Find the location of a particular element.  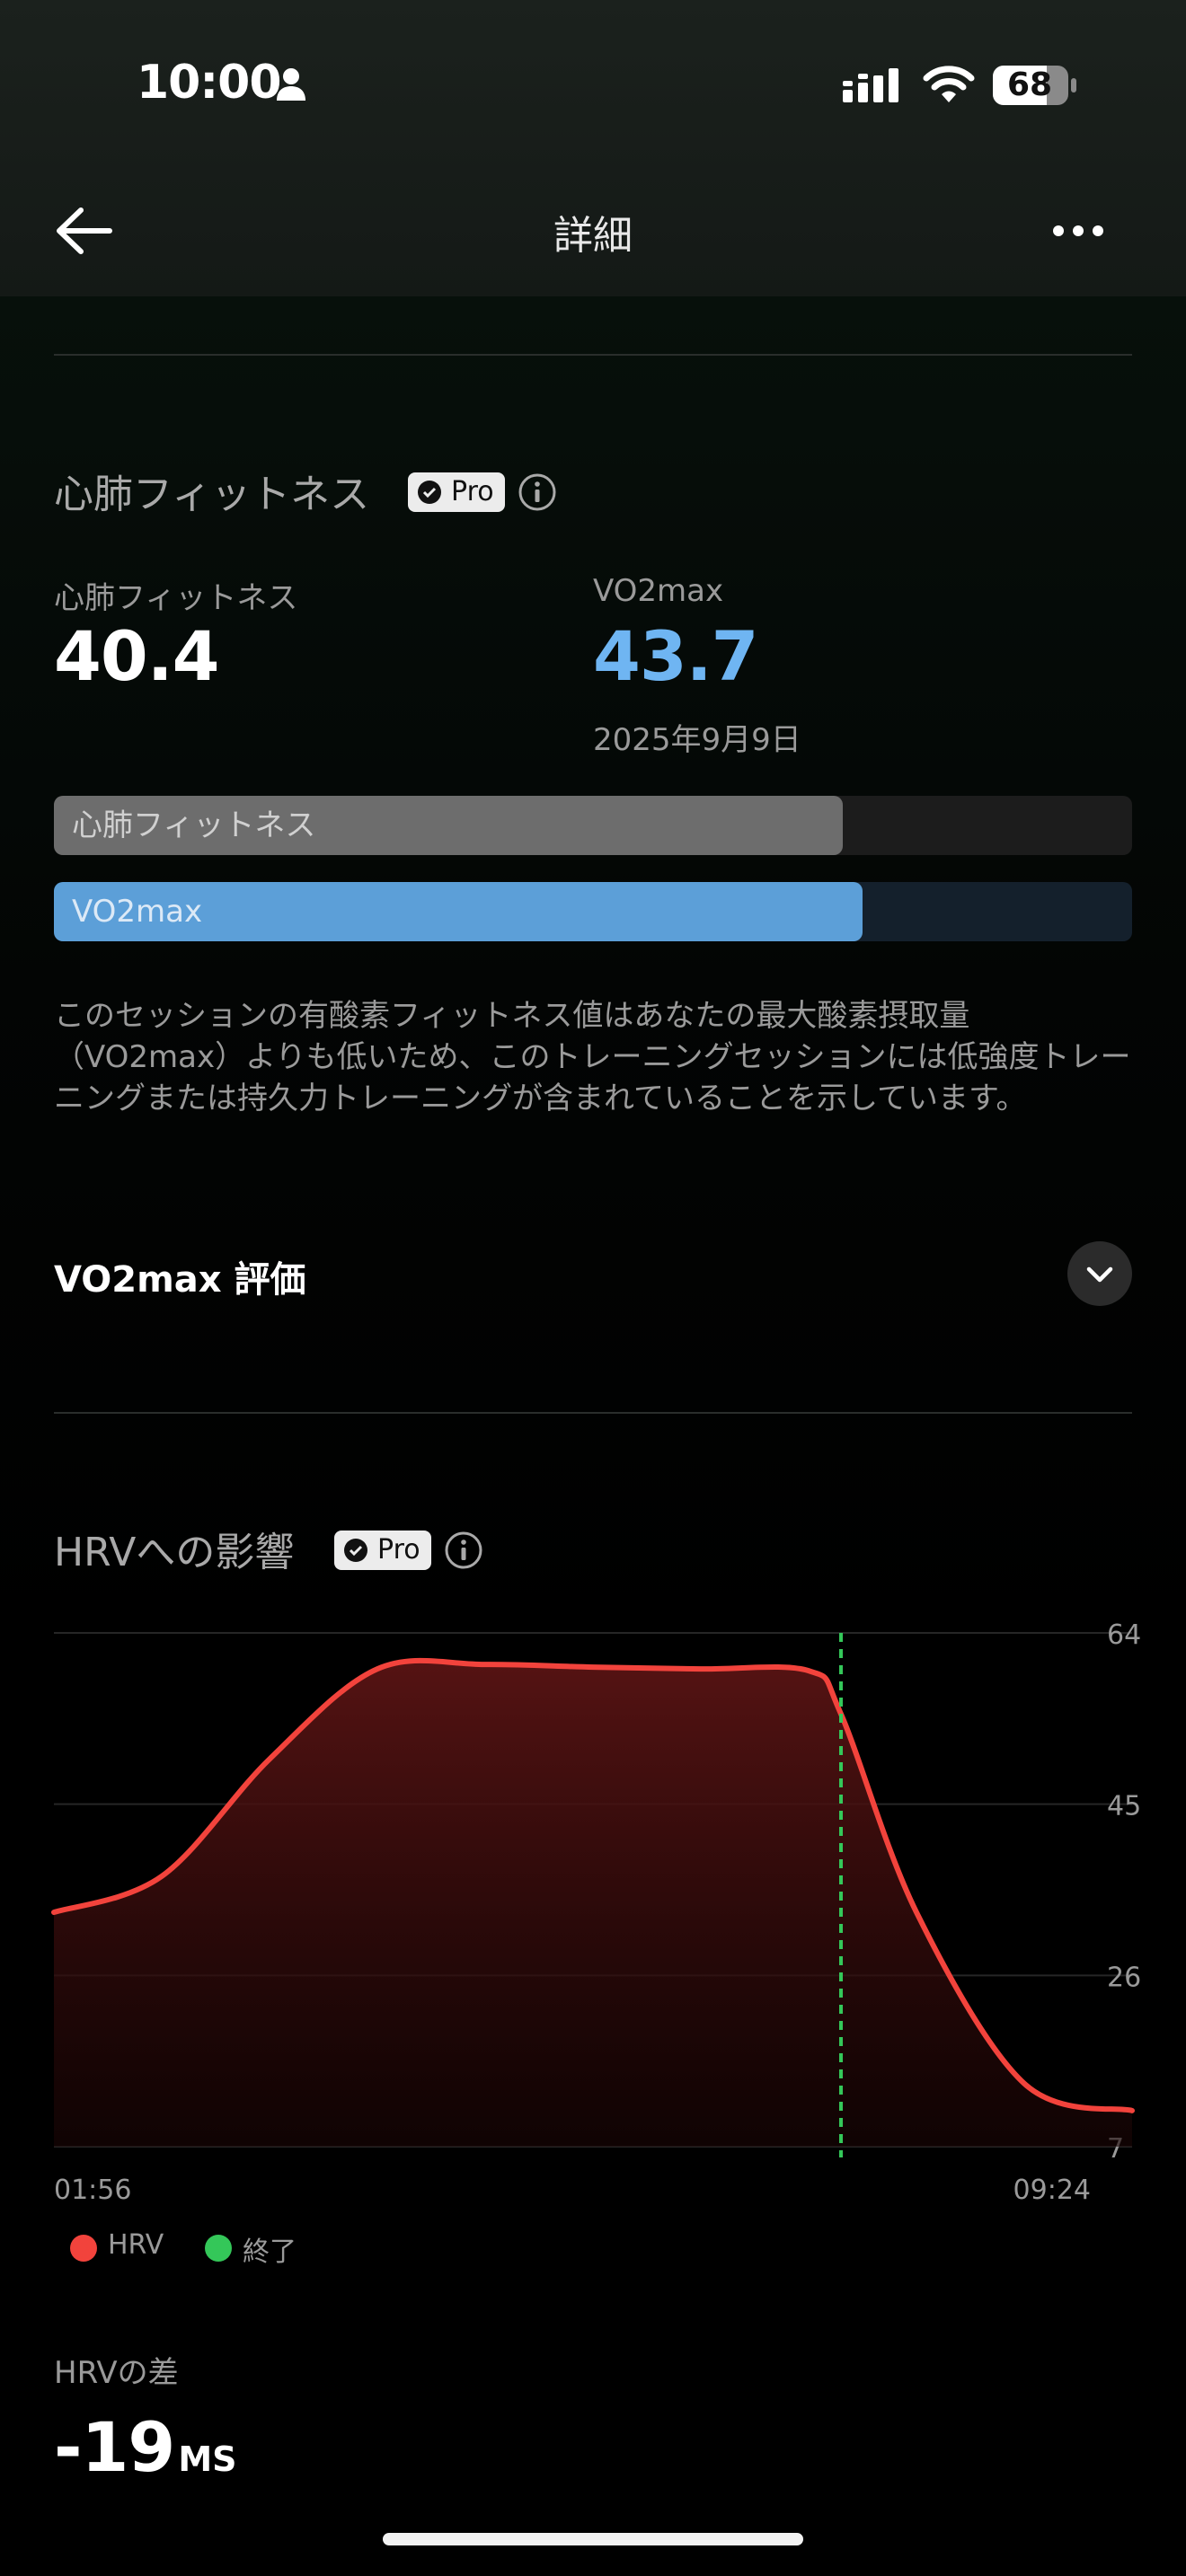

y-tick-label: 64 is located at coordinates (1124, 1635).